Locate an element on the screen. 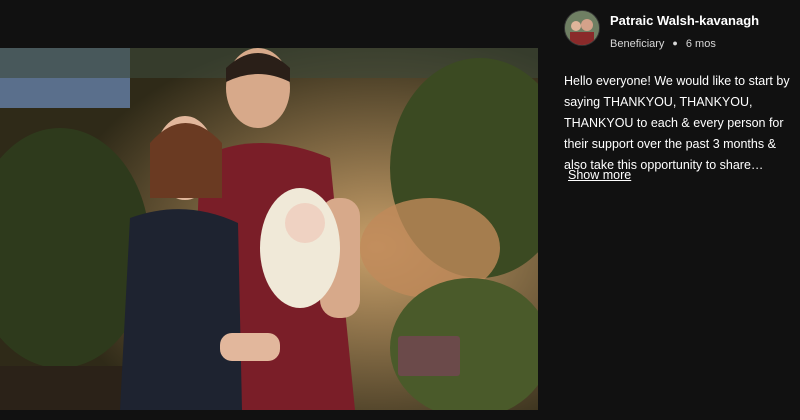  post-meta: Beneficiary ● 6 mos is located at coordinates (663, 44).